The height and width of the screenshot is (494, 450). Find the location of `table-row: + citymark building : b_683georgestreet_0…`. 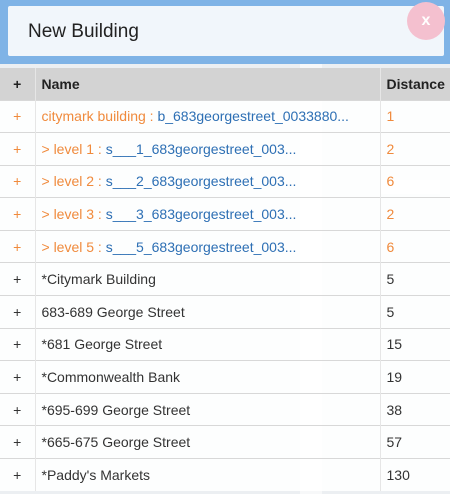

table-row: + citymark building : b_683georgestreet_0… is located at coordinates (225, 116).